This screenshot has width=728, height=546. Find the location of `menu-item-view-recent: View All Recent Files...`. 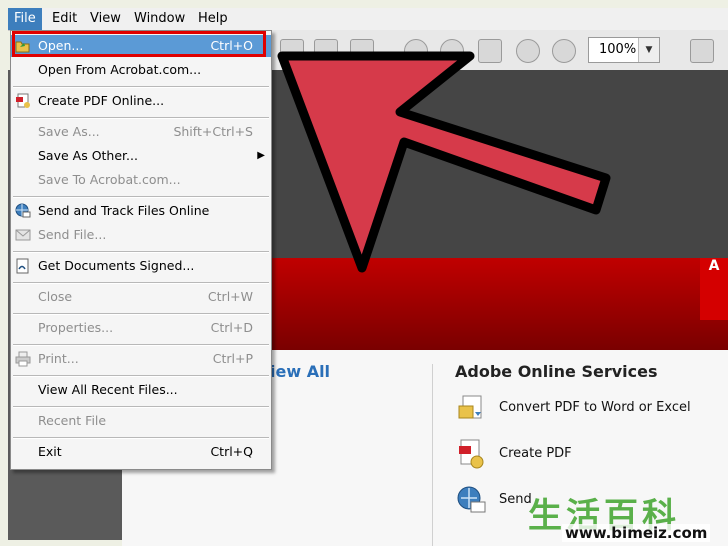

menu-item-view-recent: View All Recent Files... is located at coordinates (141, 390).